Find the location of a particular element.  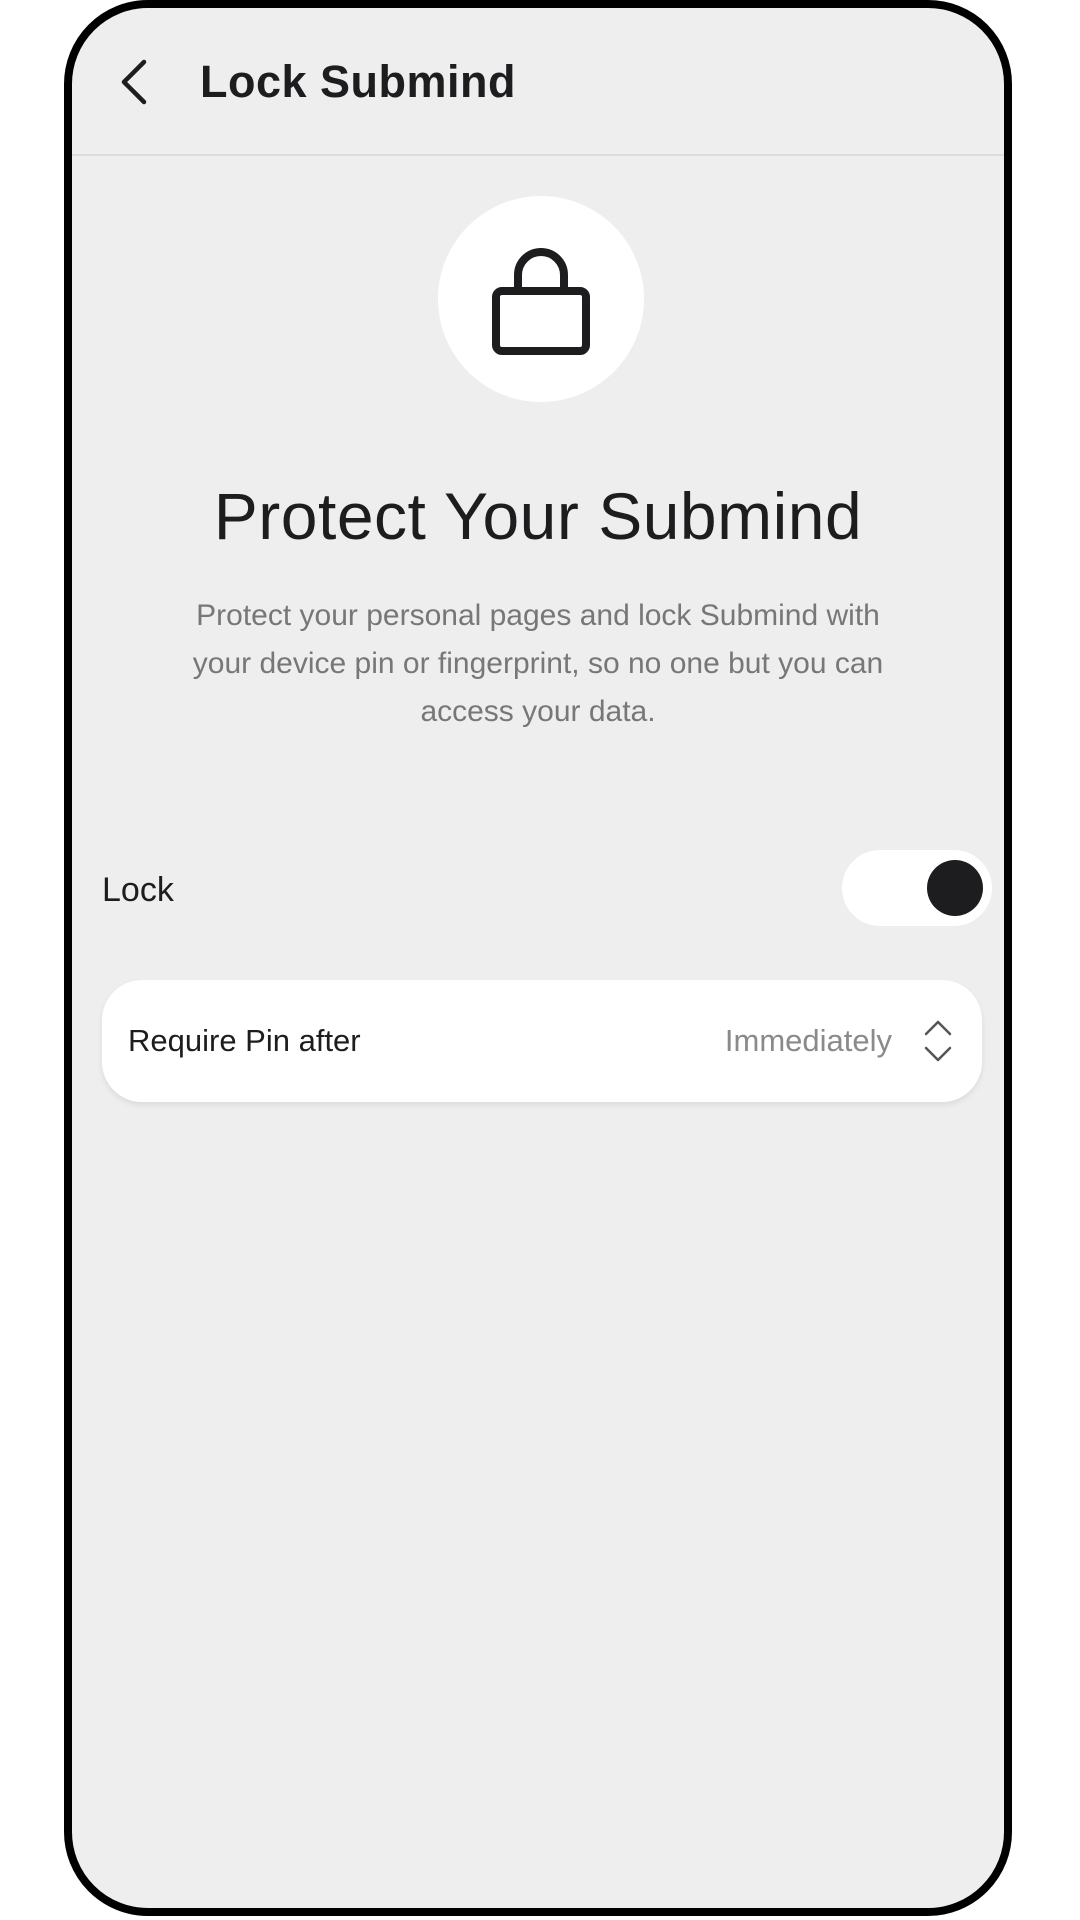

chevron-up-down-icon is located at coordinates (938, 1041).